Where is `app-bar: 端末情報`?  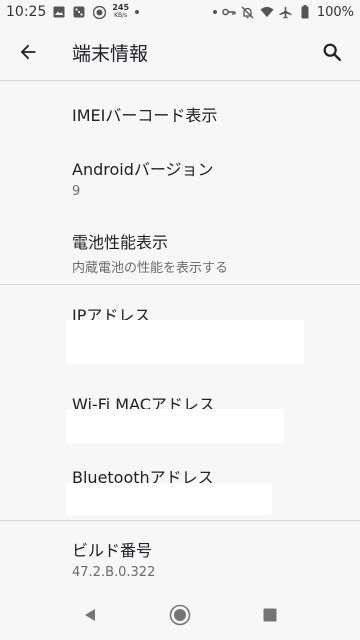 app-bar: 端末情報 is located at coordinates (180, 52).